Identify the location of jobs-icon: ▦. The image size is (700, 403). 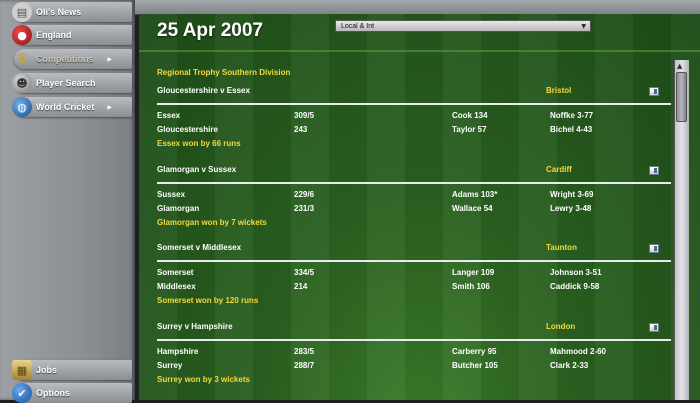
(22, 370).